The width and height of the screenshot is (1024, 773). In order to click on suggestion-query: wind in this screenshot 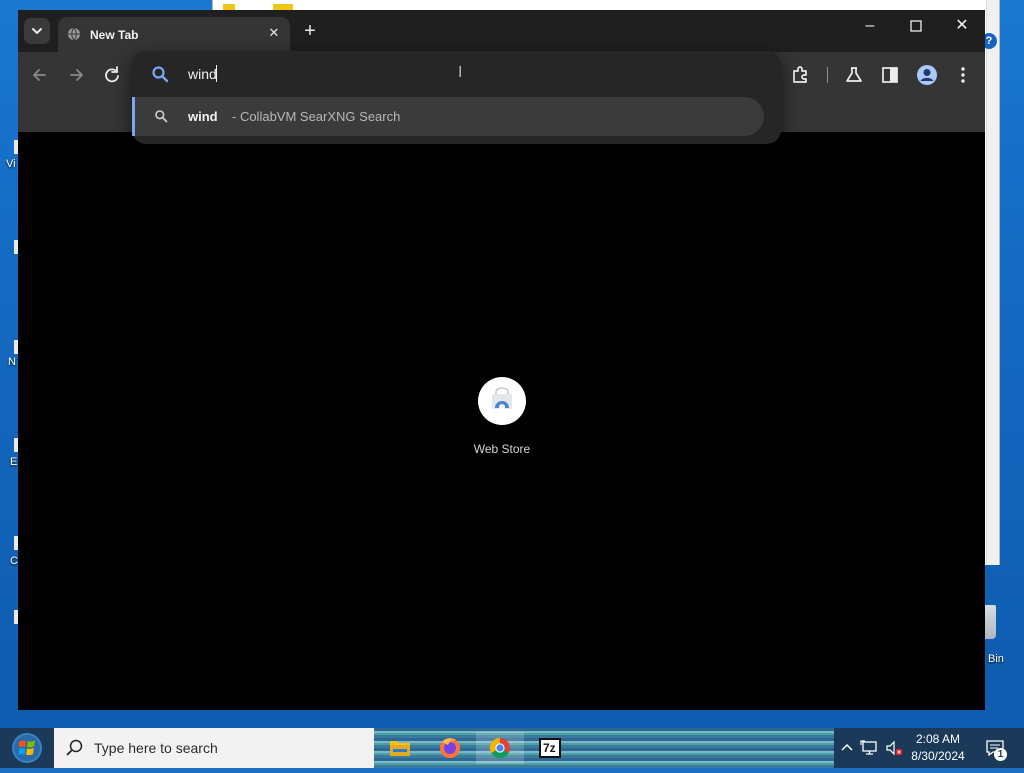, I will do `click(203, 116)`.